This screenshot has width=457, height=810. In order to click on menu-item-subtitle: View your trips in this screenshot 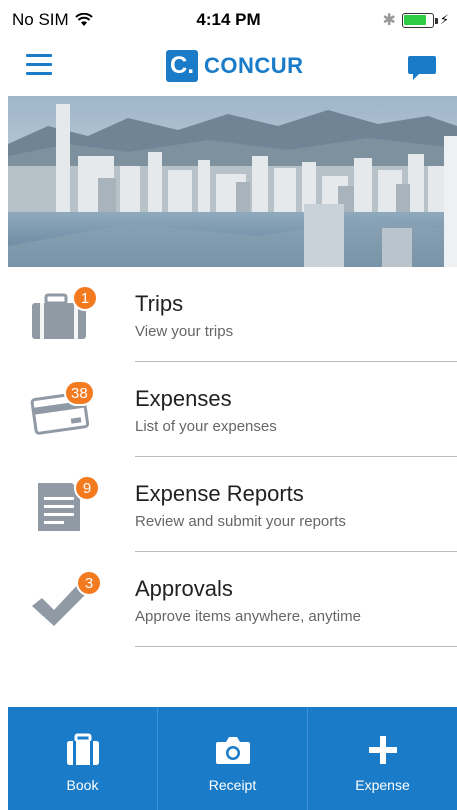, I will do `click(184, 331)`.